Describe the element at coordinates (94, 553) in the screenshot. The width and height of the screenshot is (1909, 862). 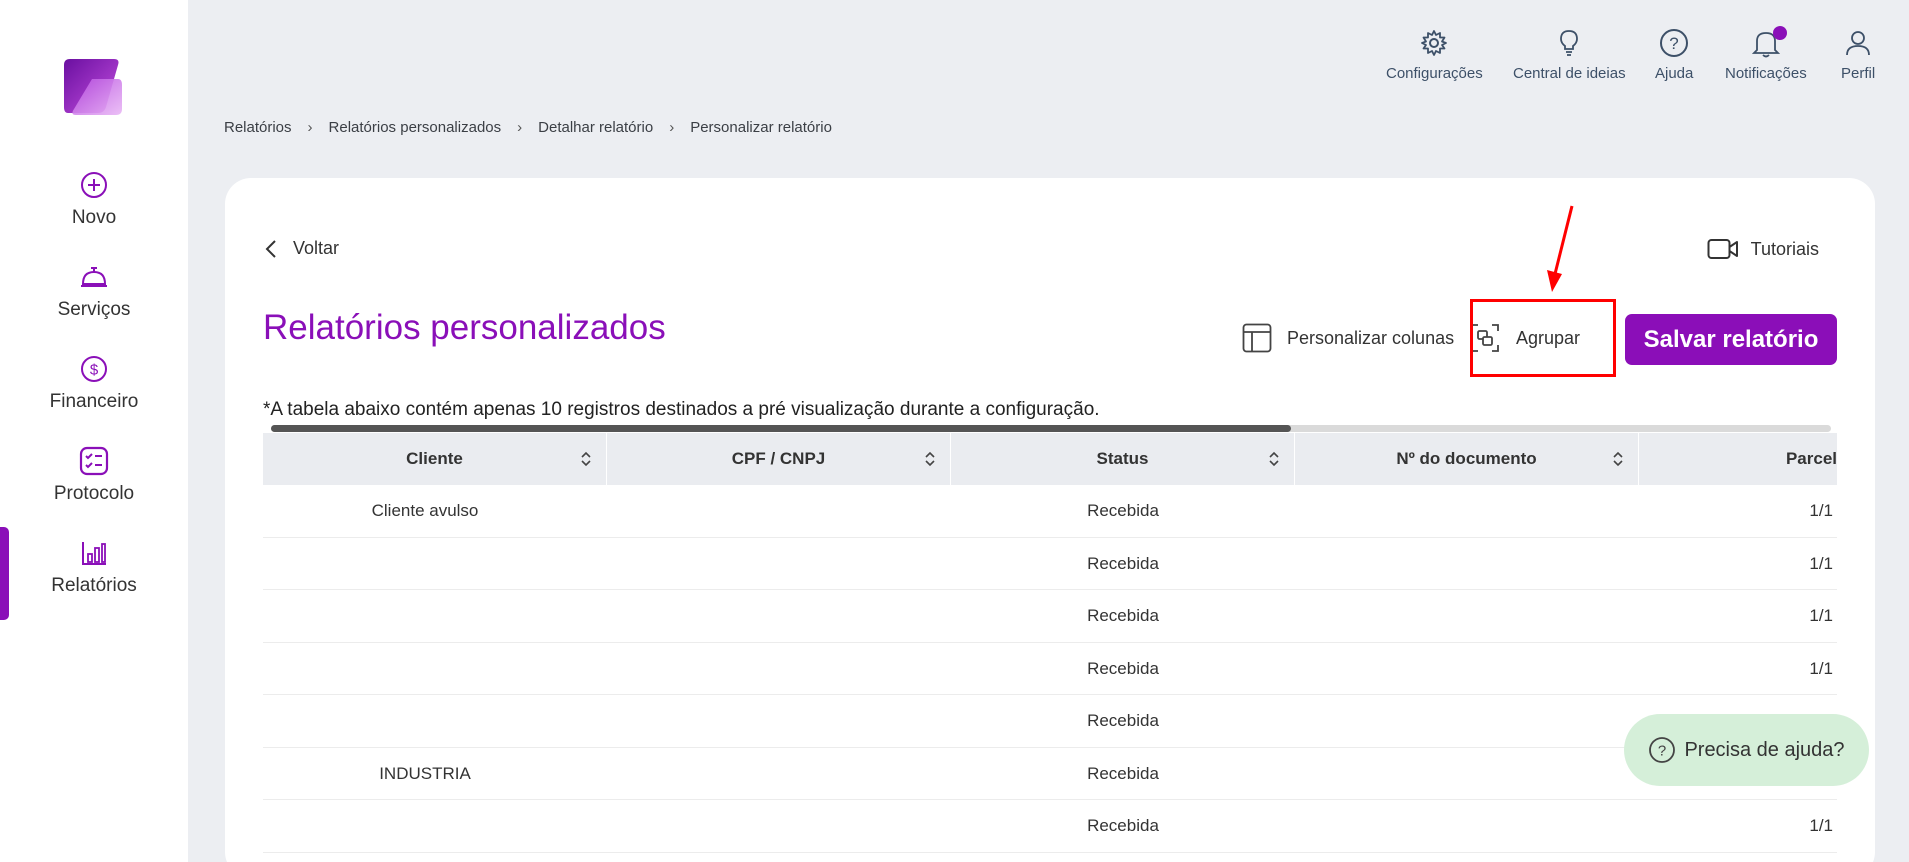
I see `bar-chart-icon` at that location.